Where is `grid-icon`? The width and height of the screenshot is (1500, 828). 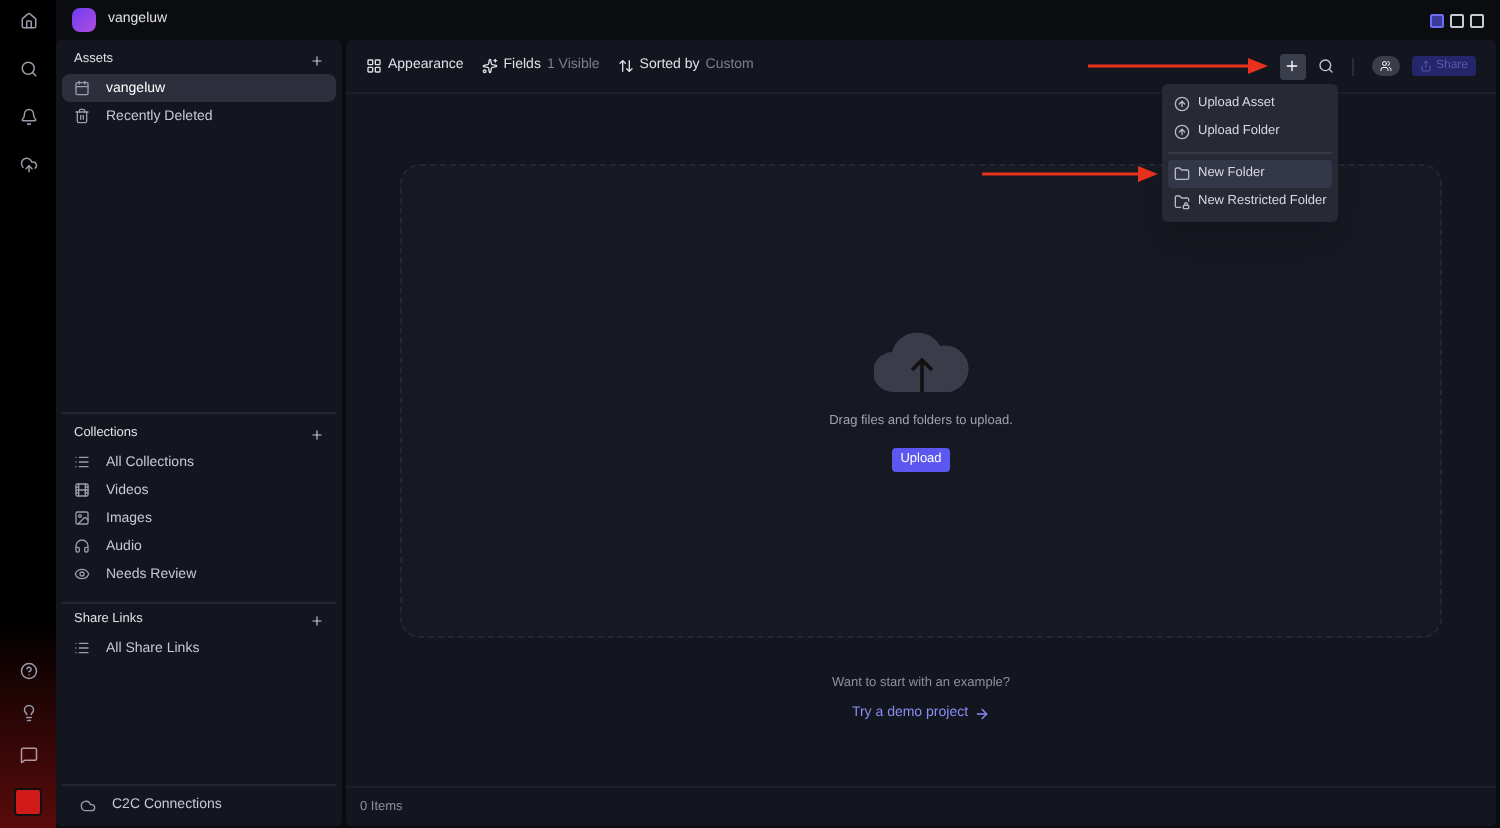 grid-icon is located at coordinates (374, 66).